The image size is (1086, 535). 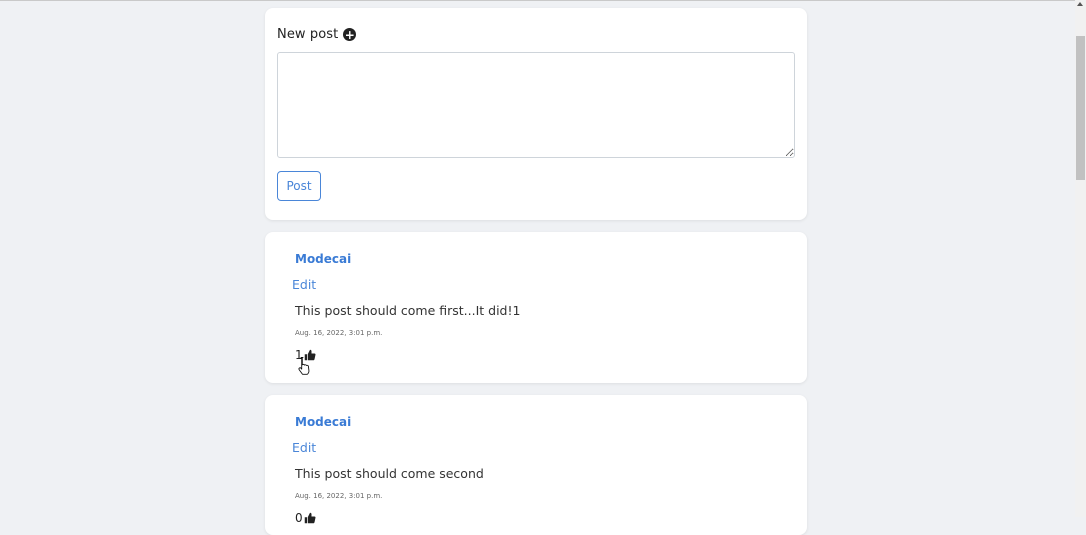 I want to click on post-content-textarea, so click(x=536, y=105).